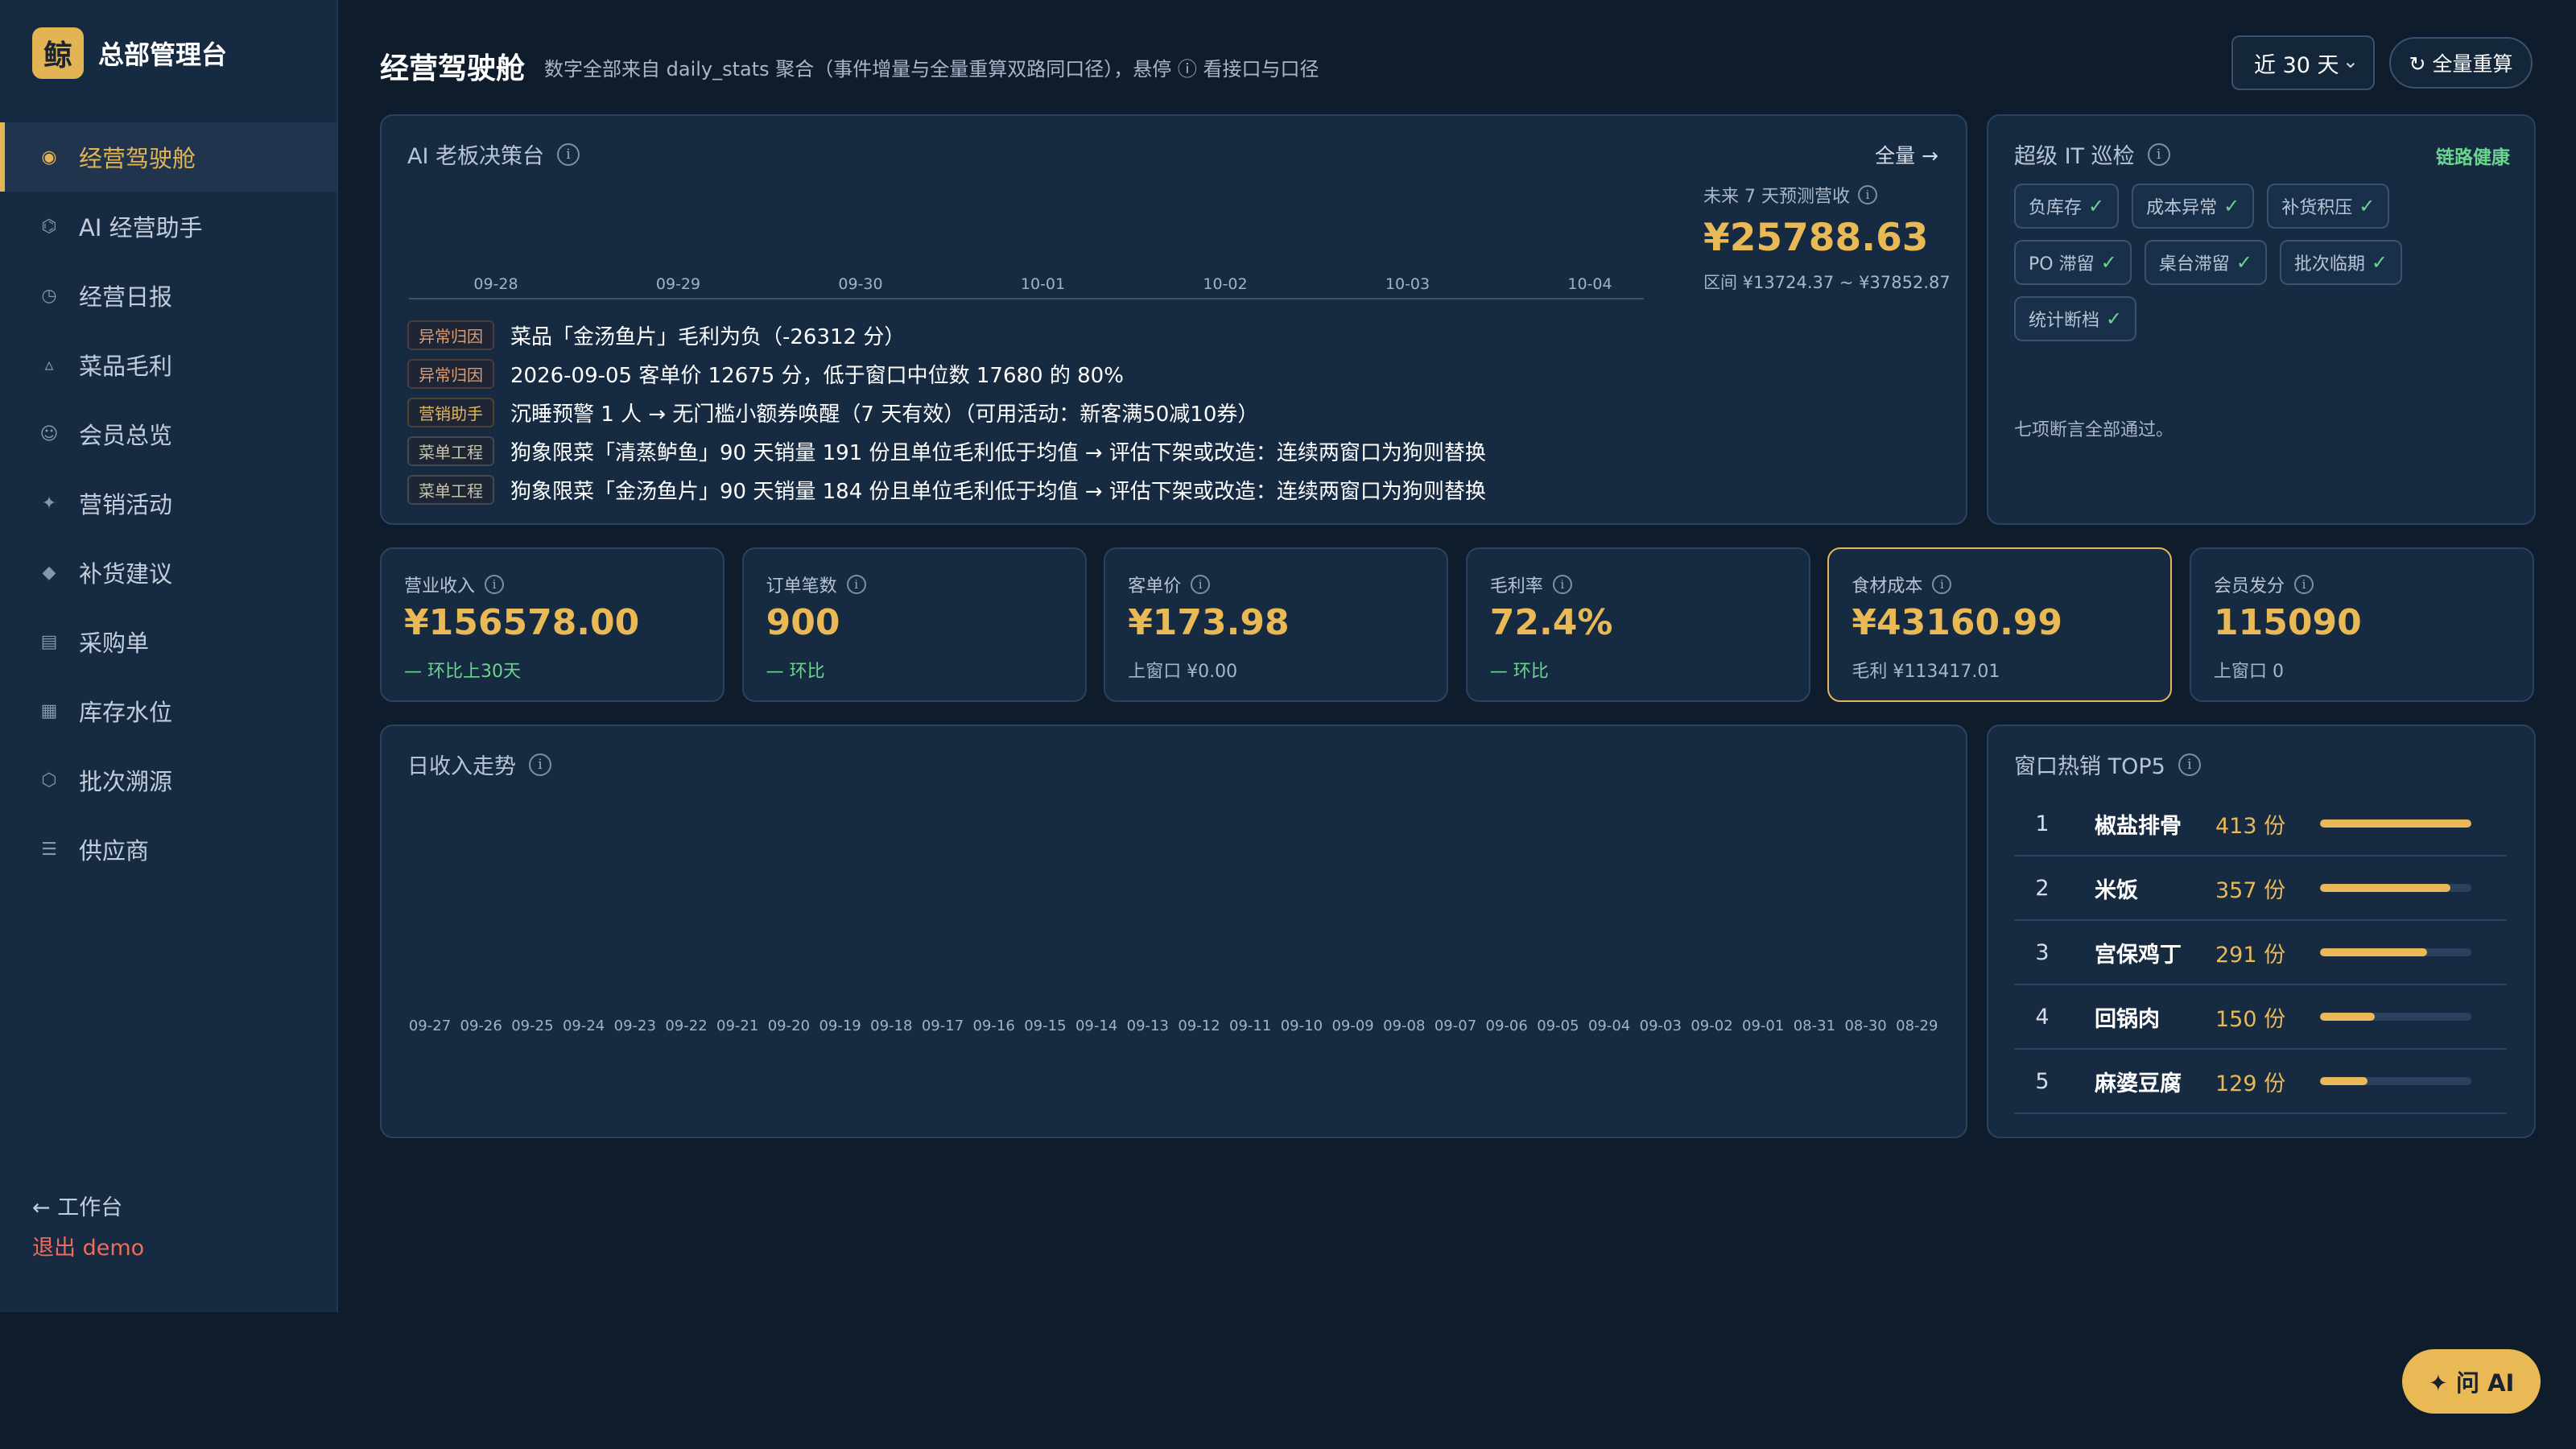 This screenshot has height=1449, width=2576. I want to click on logout-link: 退出 demo, so click(88, 1248).